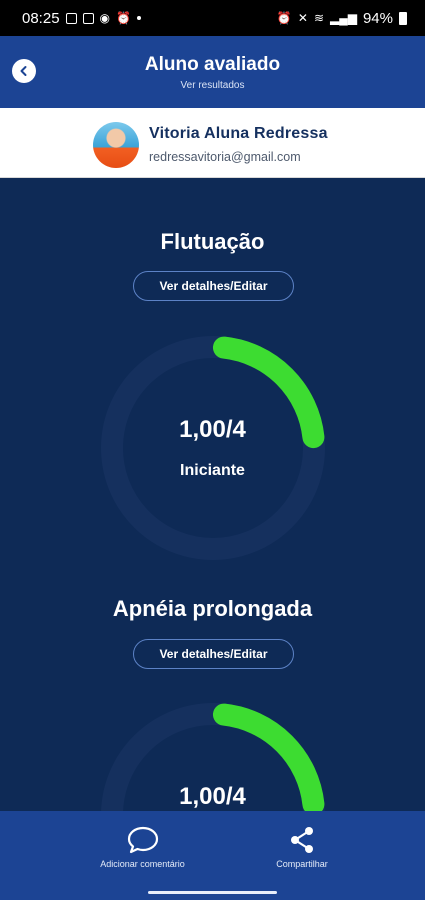 The width and height of the screenshot is (425, 900). What do you see at coordinates (212, 18) in the screenshot?
I see `status-bar: 08:25 ◉ ⏰ ⏰ ✕ ≋ ▂▄▆ 94%` at bounding box center [212, 18].